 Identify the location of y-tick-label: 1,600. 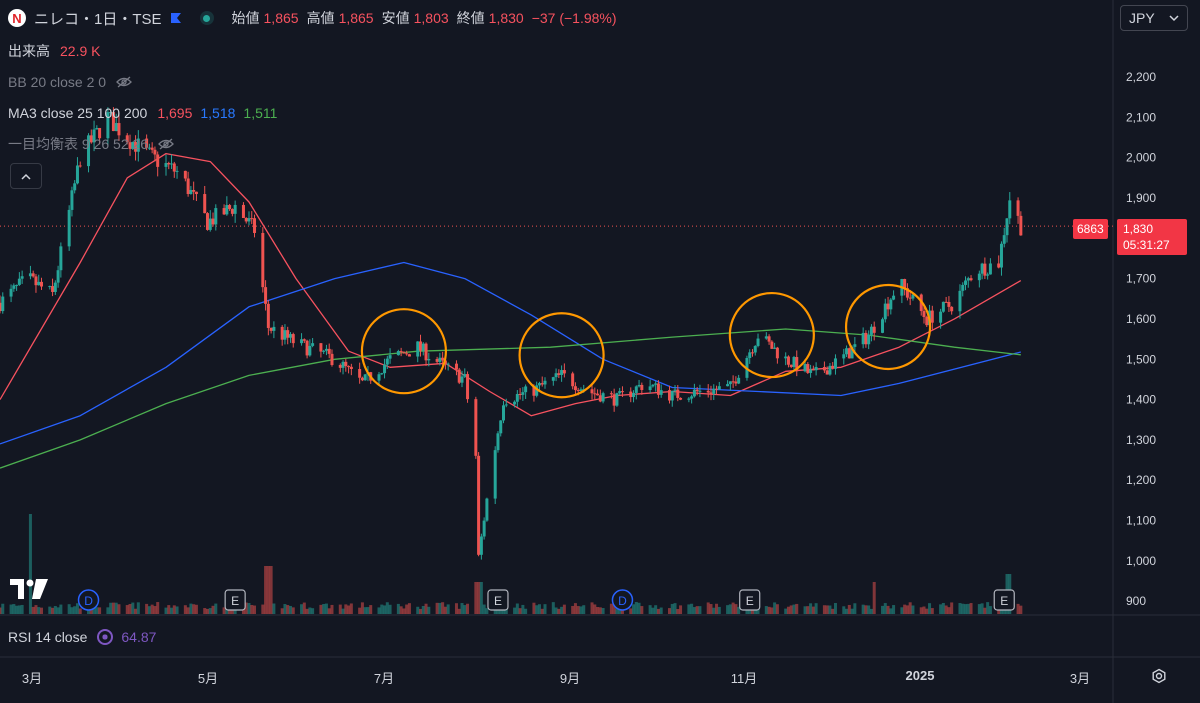
(1141, 319).